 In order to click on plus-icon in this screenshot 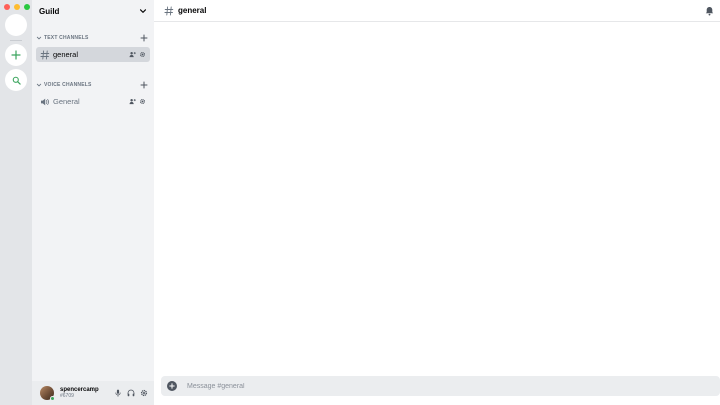, I will do `click(16, 55)`.